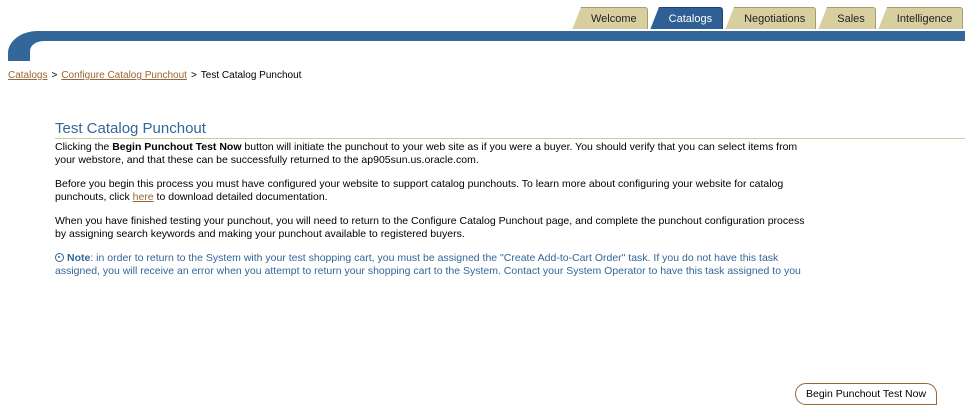  What do you see at coordinates (251, 75) in the screenshot?
I see `breadcrumb-current: Test Catalog Punchout` at bounding box center [251, 75].